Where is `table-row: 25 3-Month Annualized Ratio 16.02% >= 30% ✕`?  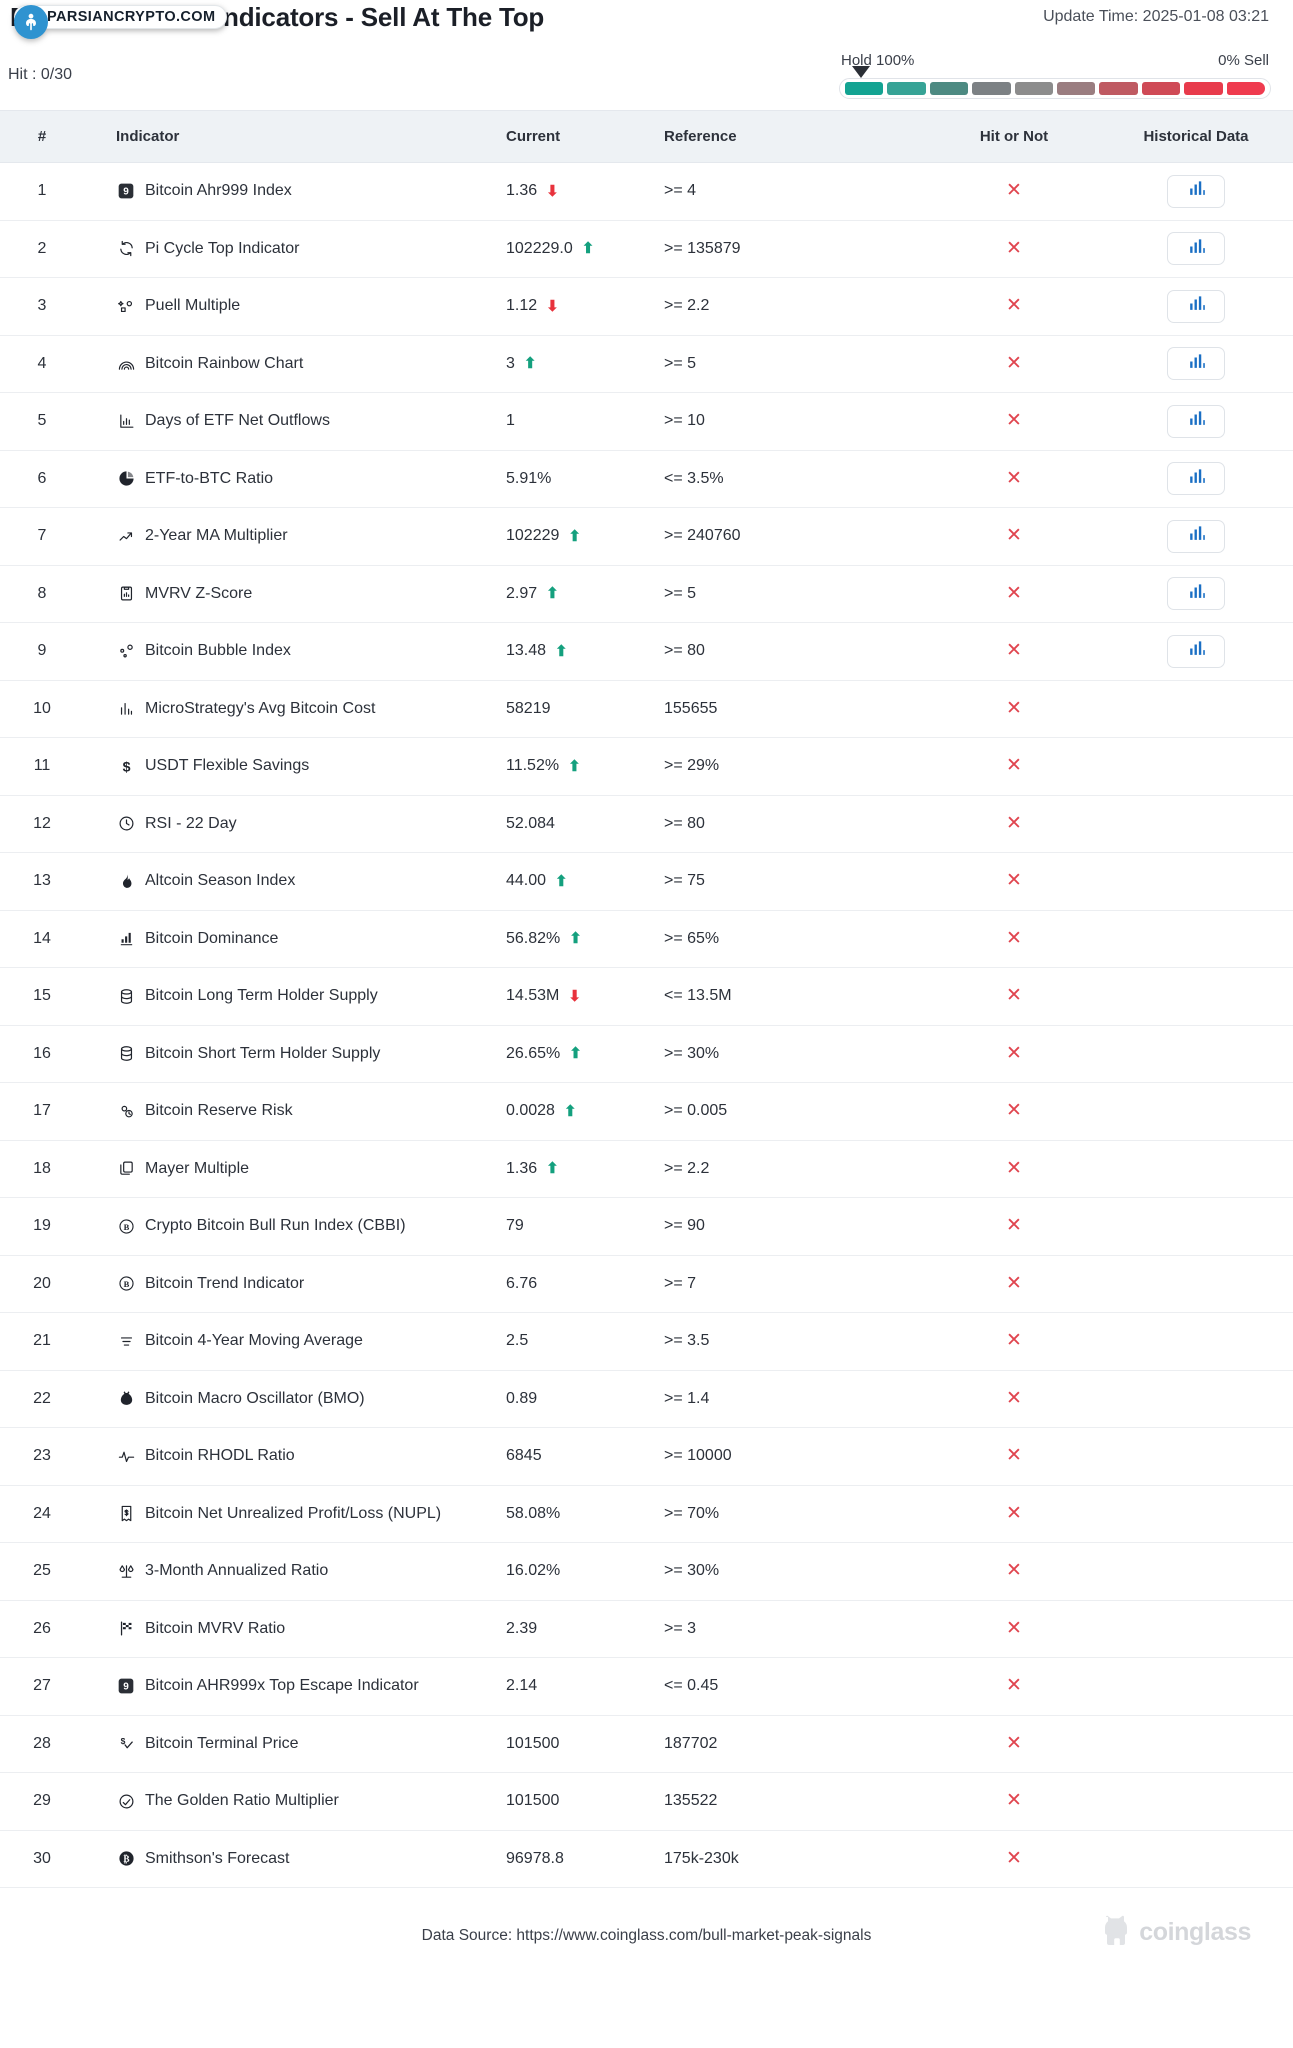
table-row: 25 3-Month Annualized Ratio 16.02% >= 30% ✕ is located at coordinates (646, 1571).